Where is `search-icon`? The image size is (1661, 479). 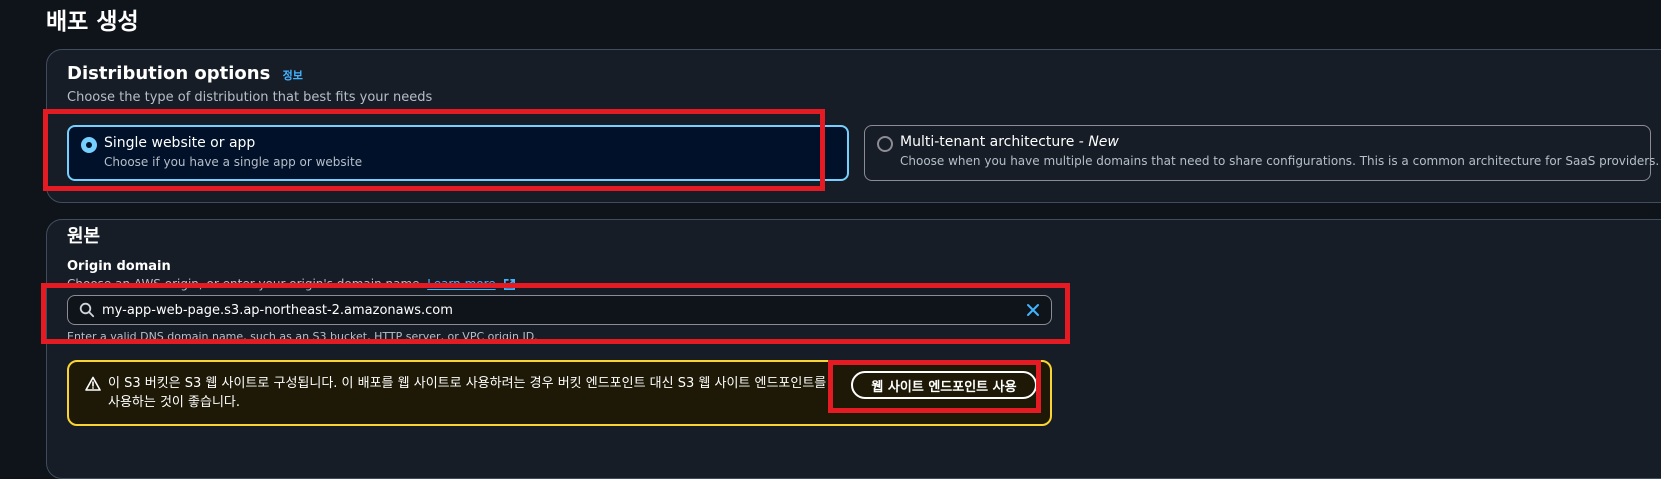 search-icon is located at coordinates (87, 310).